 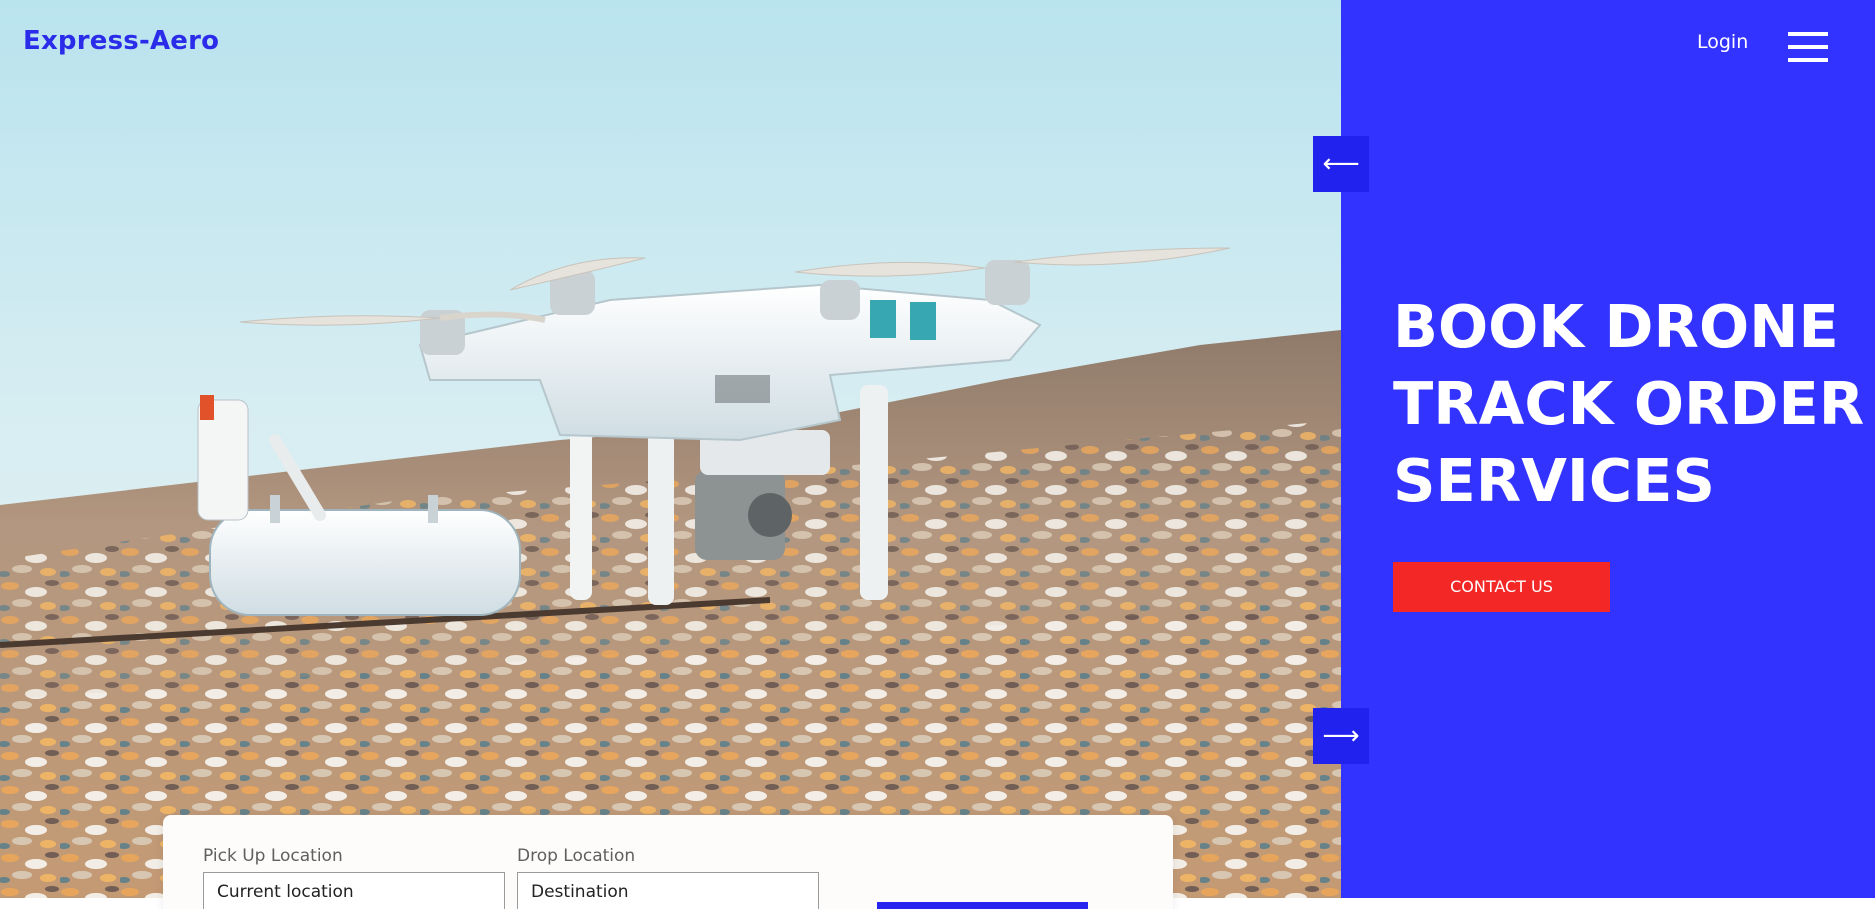 What do you see at coordinates (668, 862) in the screenshot?
I see `booking-form: Pick Up Location Drop Location` at bounding box center [668, 862].